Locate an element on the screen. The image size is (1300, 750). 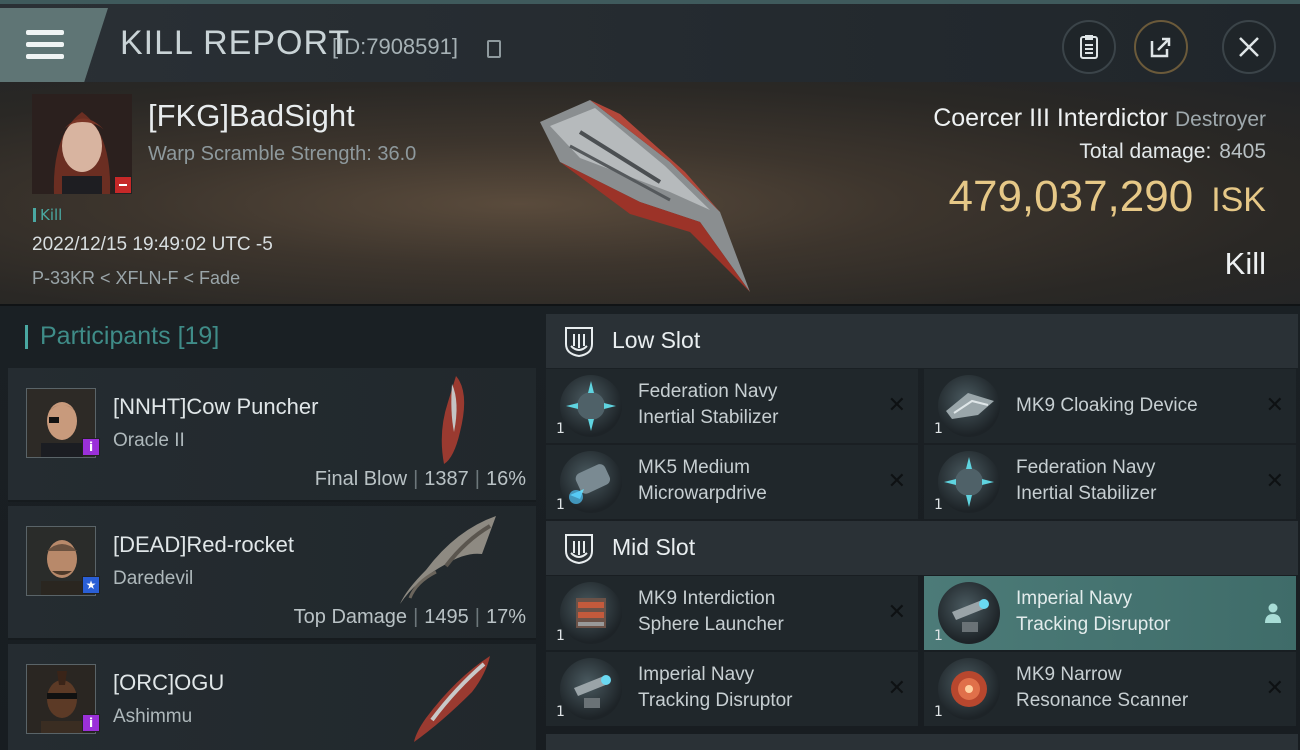
close-icon is located at coordinates (1249, 47).